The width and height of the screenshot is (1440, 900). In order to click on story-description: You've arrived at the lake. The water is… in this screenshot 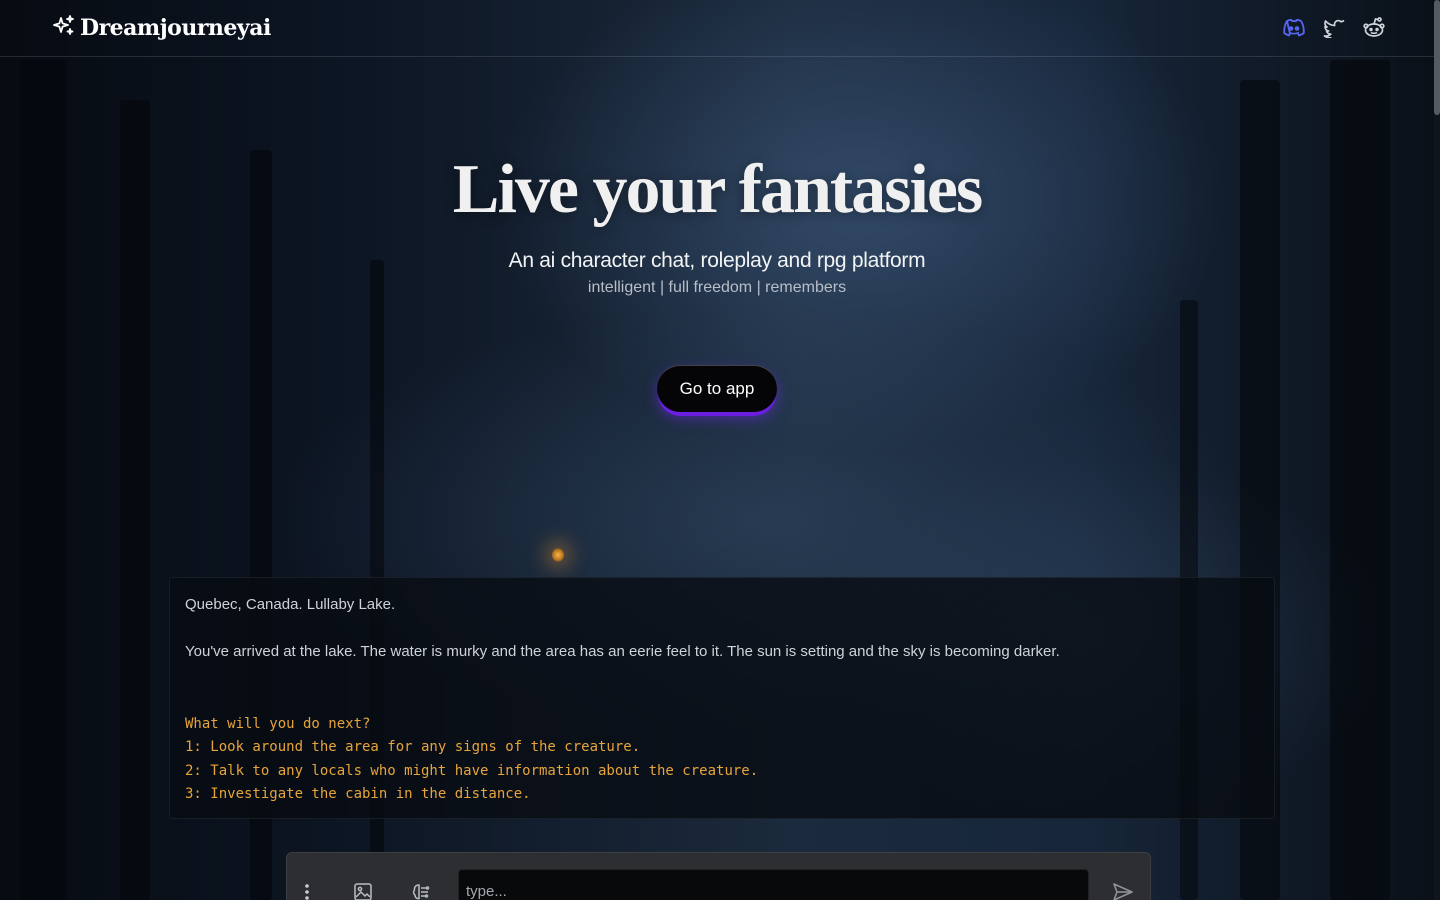, I will do `click(622, 651)`.